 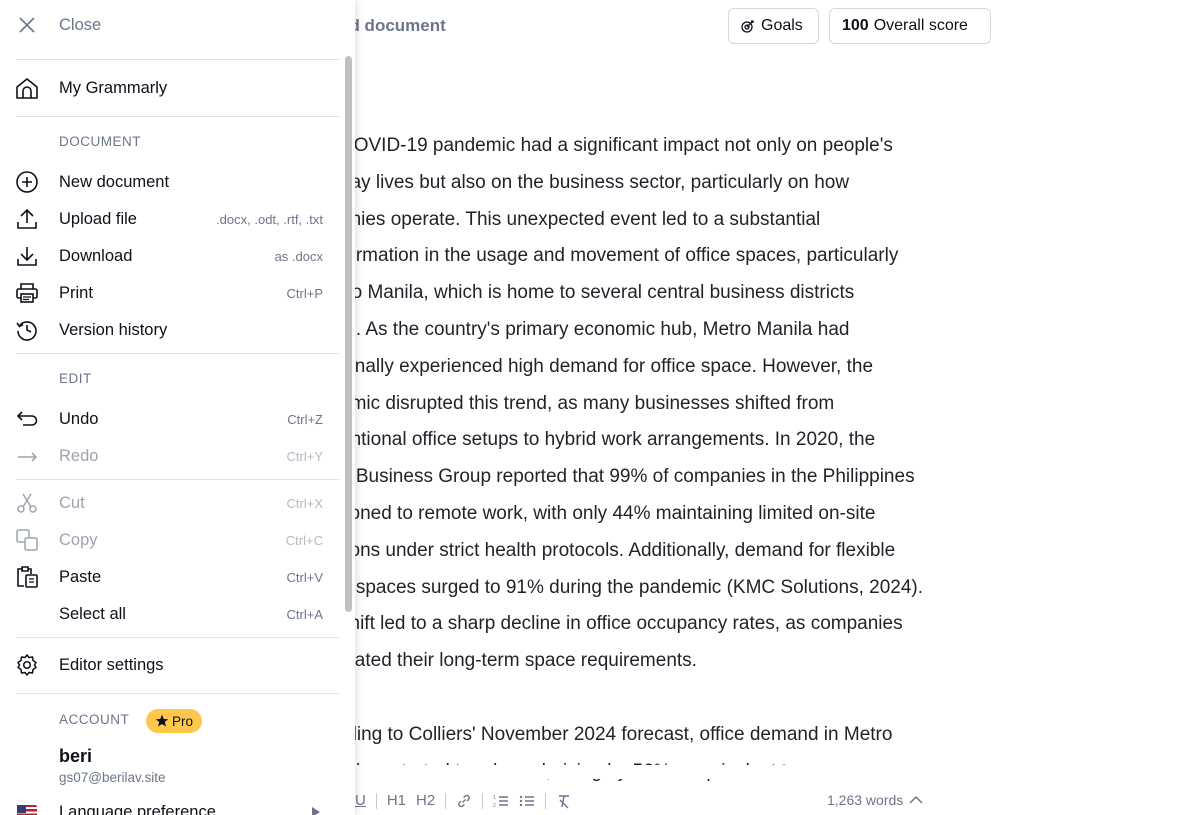 I want to click on paste-shortcut: Ctrl+V, so click(x=304, y=577).